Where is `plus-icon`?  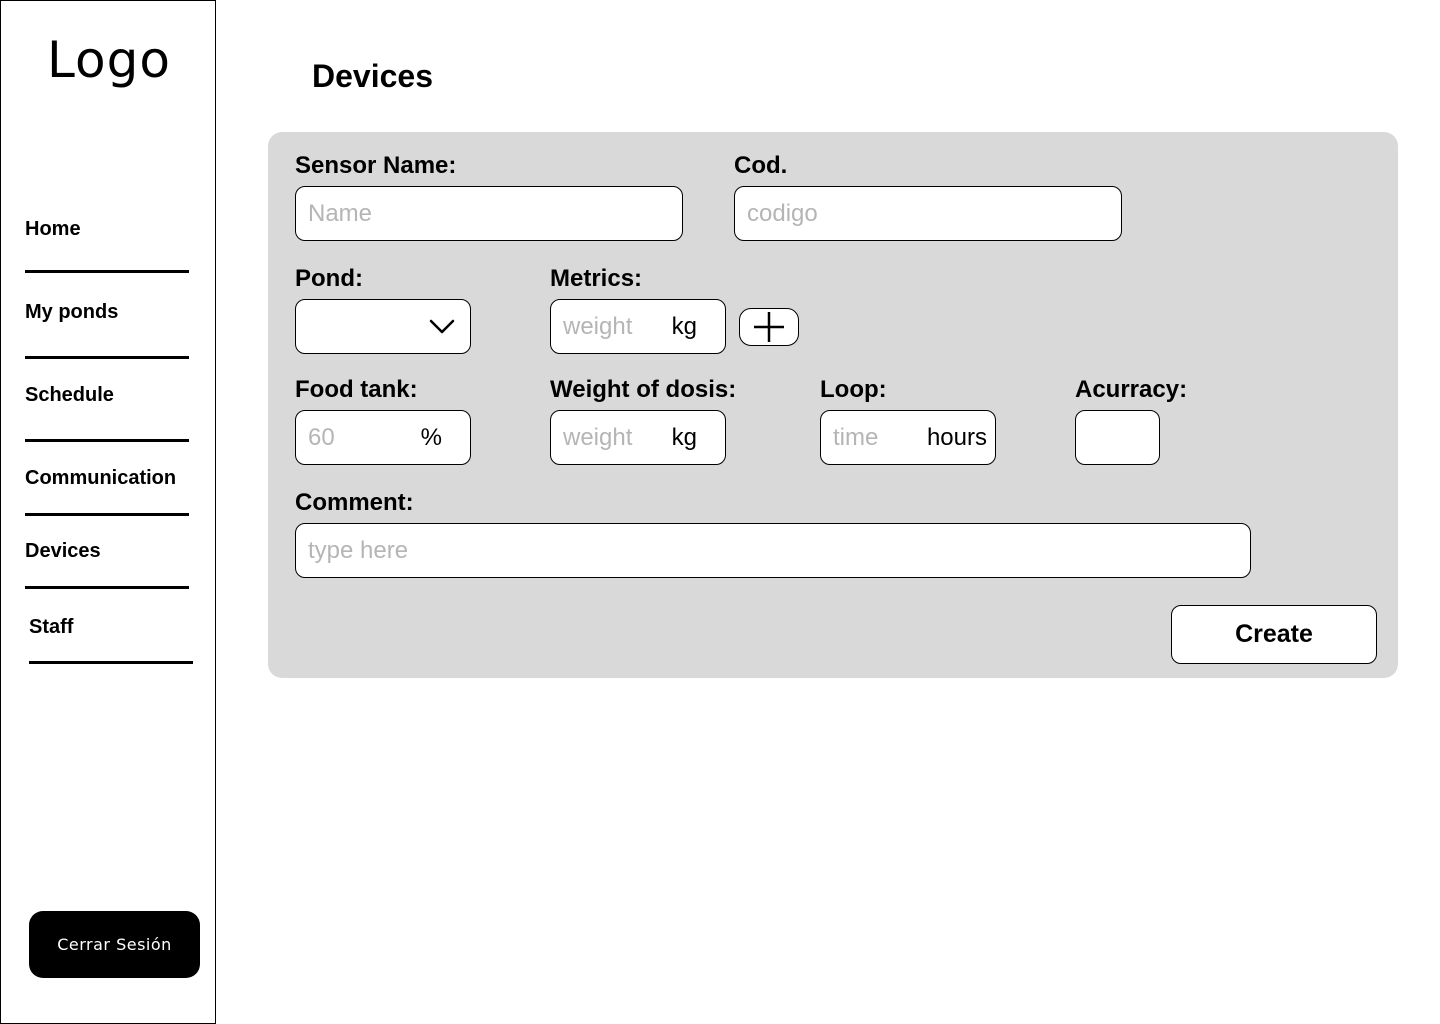 plus-icon is located at coordinates (769, 327).